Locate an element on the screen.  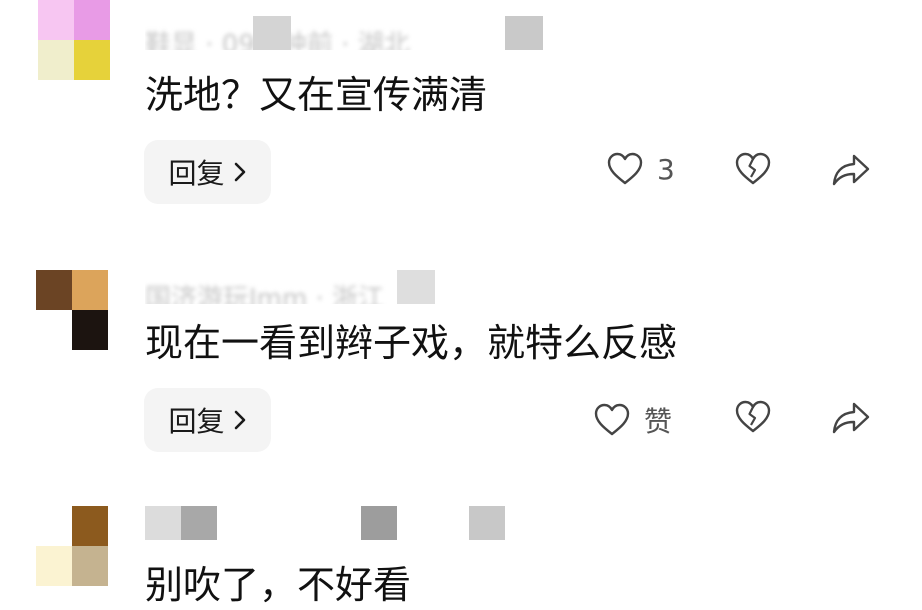
comment-text: 洗地？又在宣传满清 is located at coordinates (316, 95).